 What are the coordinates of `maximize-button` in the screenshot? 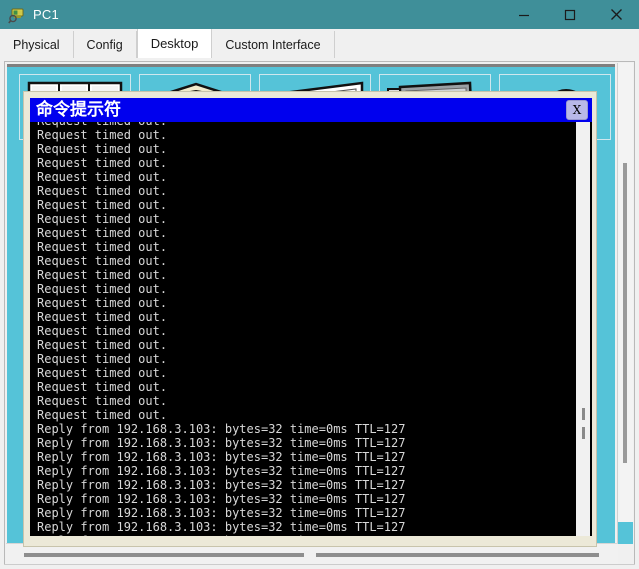 It's located at (570, 14).